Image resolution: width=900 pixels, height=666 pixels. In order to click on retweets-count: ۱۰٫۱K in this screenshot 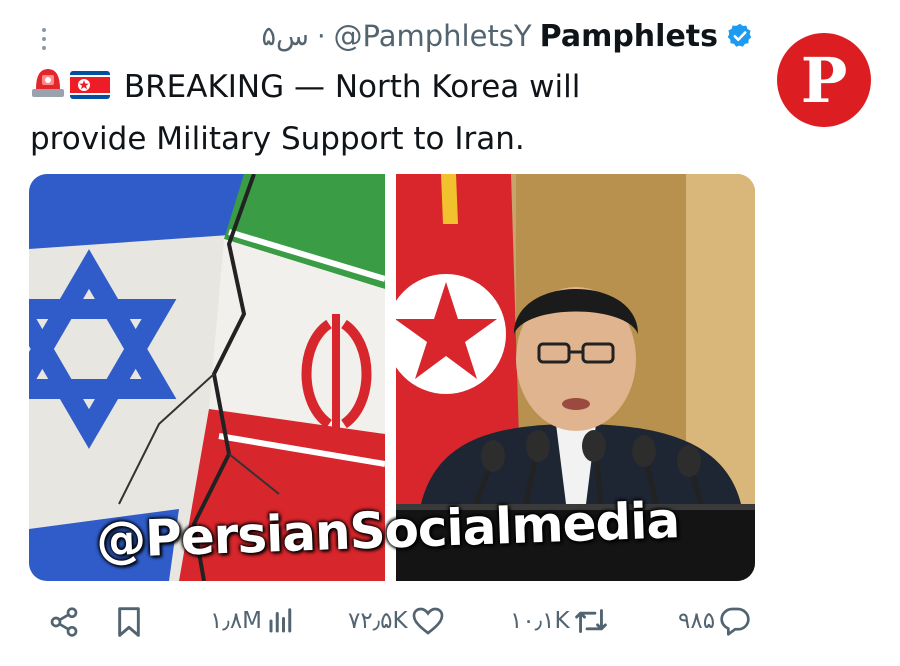, I will do `click(540, 621)`.